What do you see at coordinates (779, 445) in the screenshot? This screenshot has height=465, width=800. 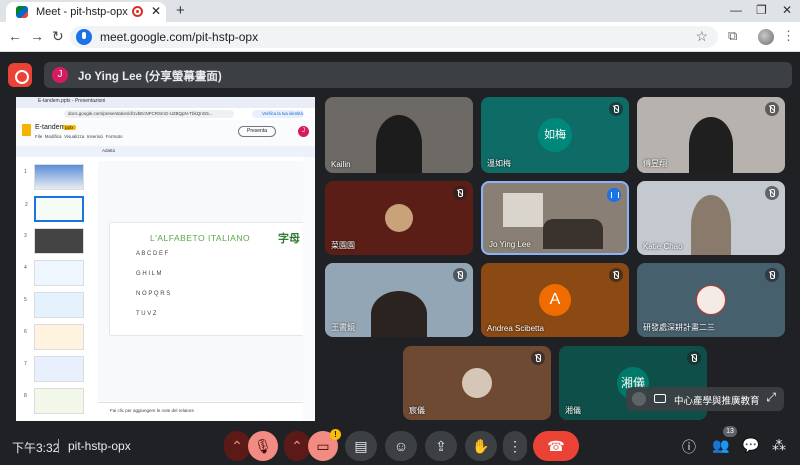 I see `activities-icon: ⁂` at bounding box center [779, 445].